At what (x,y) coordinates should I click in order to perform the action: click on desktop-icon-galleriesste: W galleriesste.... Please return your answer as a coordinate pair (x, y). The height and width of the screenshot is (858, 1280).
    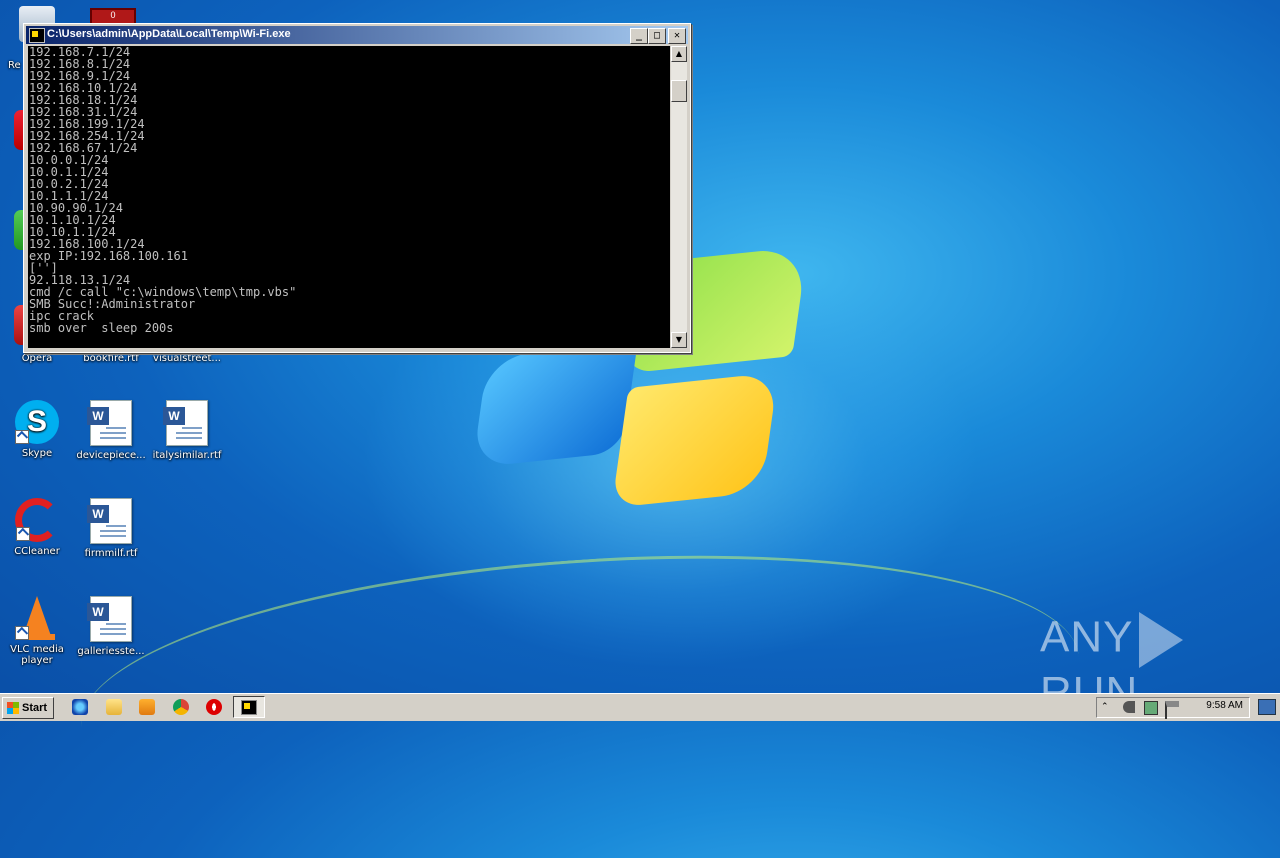
    Looking at the image, I should click on (111, 626).